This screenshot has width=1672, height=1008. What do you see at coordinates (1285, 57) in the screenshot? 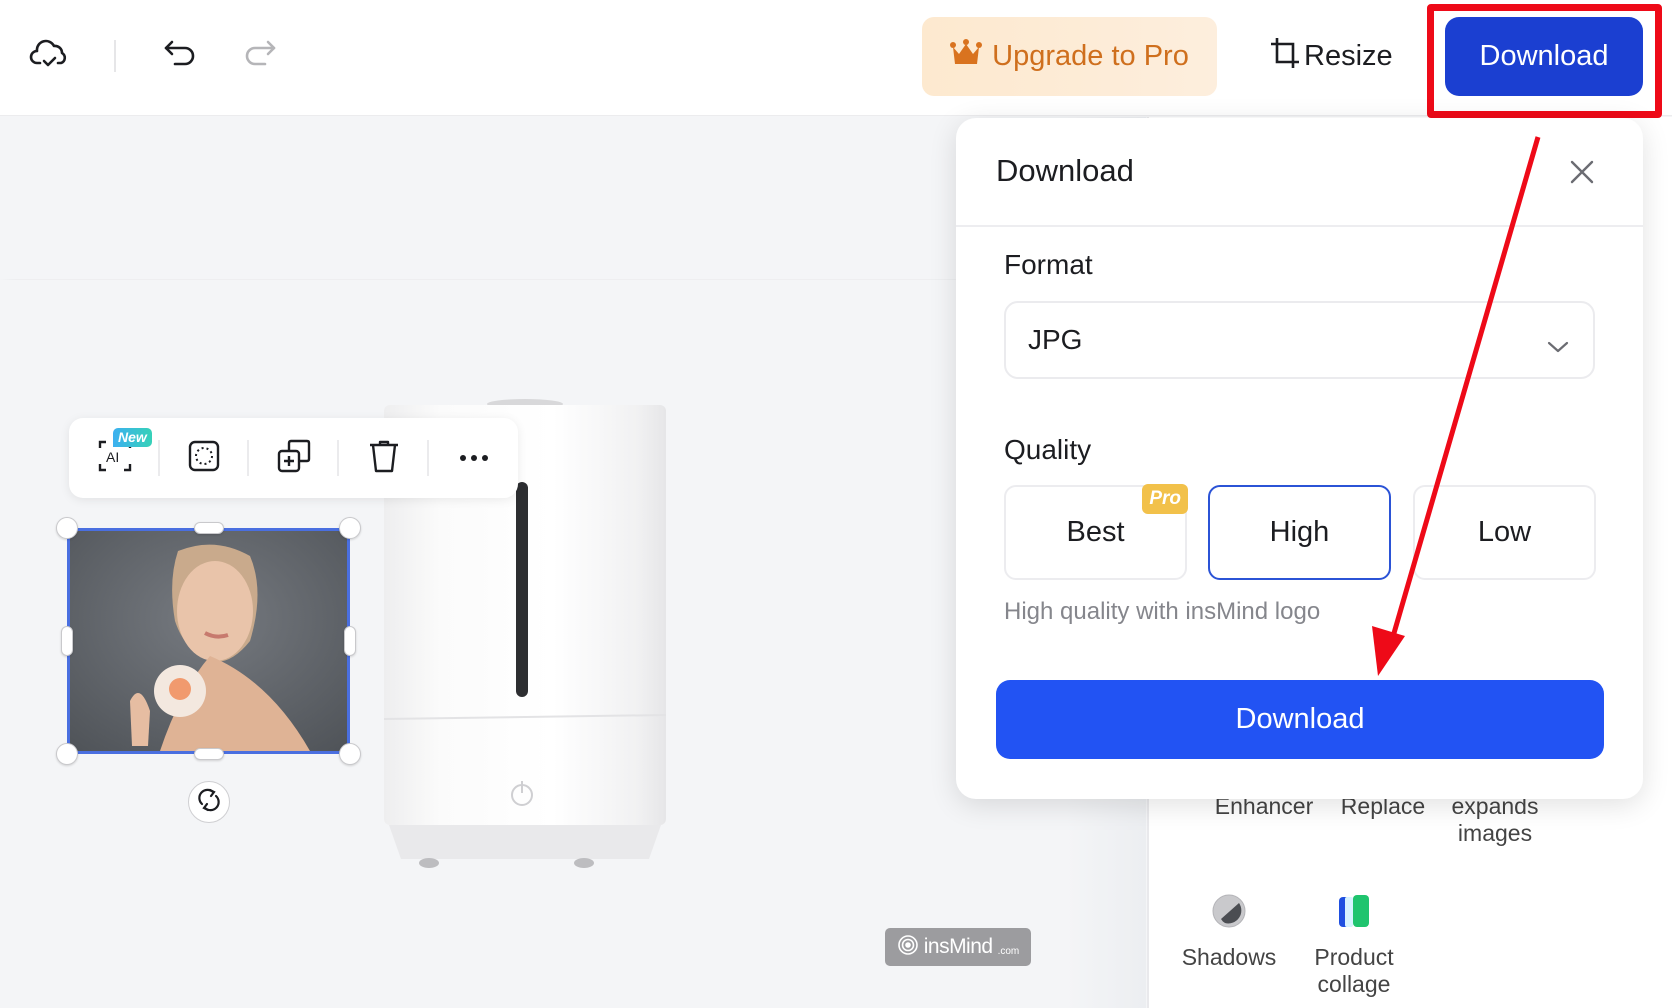
I see `crop-icon` at bounding box center [1285, 57].